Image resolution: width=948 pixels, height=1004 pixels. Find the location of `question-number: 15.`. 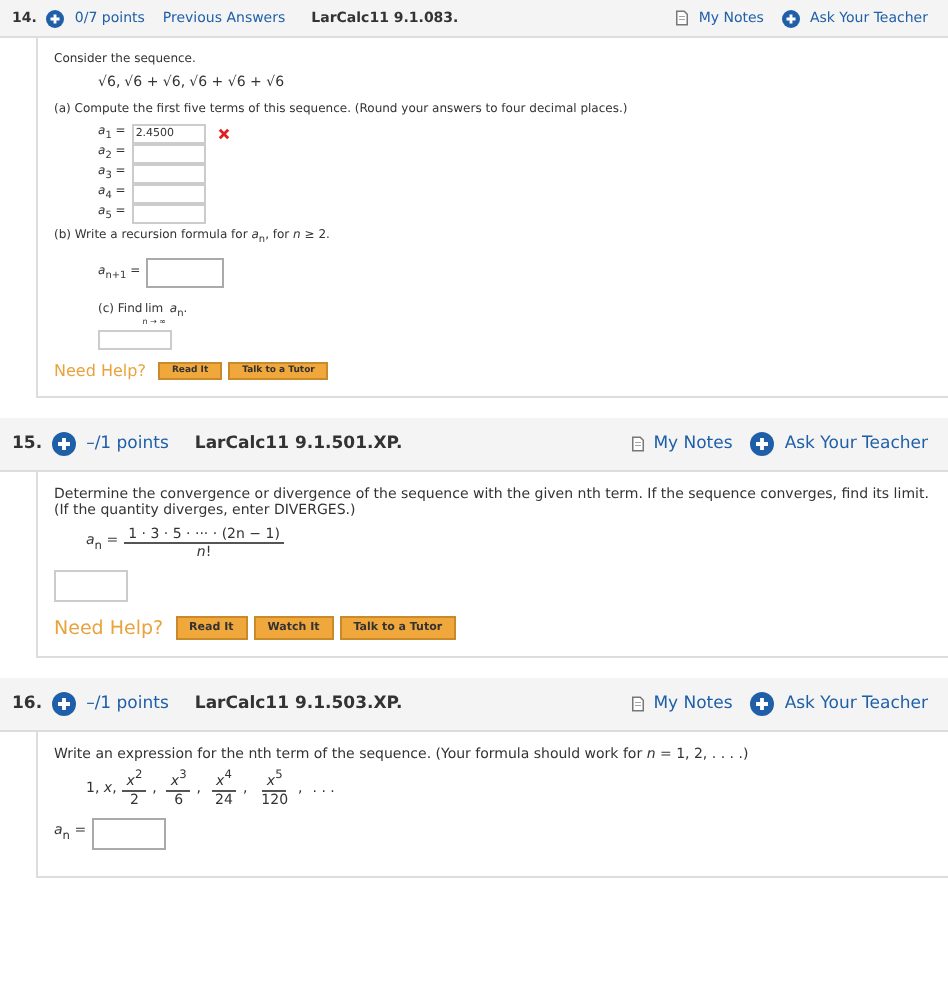

question-number: 15. is located at coordinates (27, 444).